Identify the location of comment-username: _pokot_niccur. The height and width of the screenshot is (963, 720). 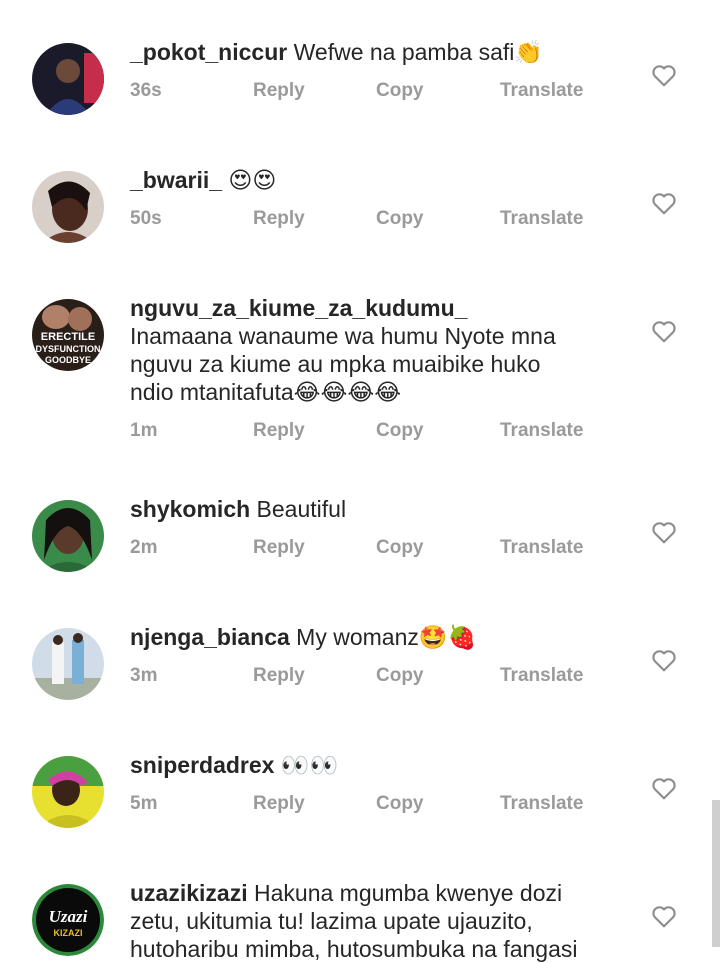
(208, 52).